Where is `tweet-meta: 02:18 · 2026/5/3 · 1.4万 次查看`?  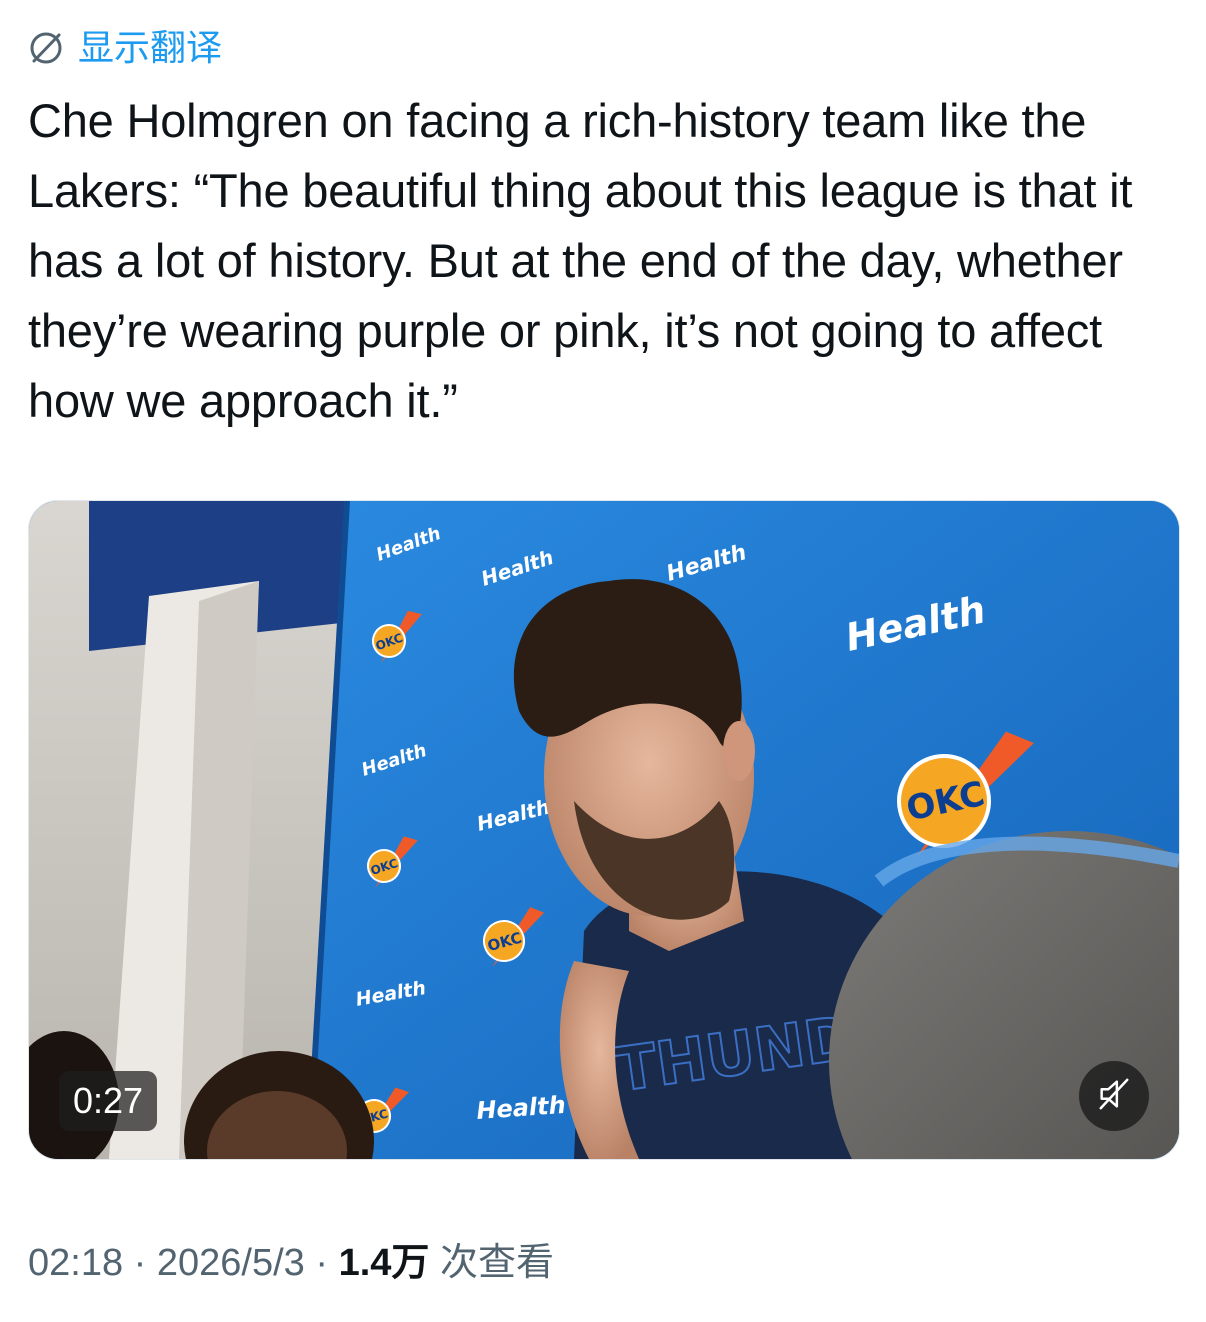 tweet-meta: 02:18 · 2026/5/3 · 1.4万 次查看 is located at coordinates (291, 1263).